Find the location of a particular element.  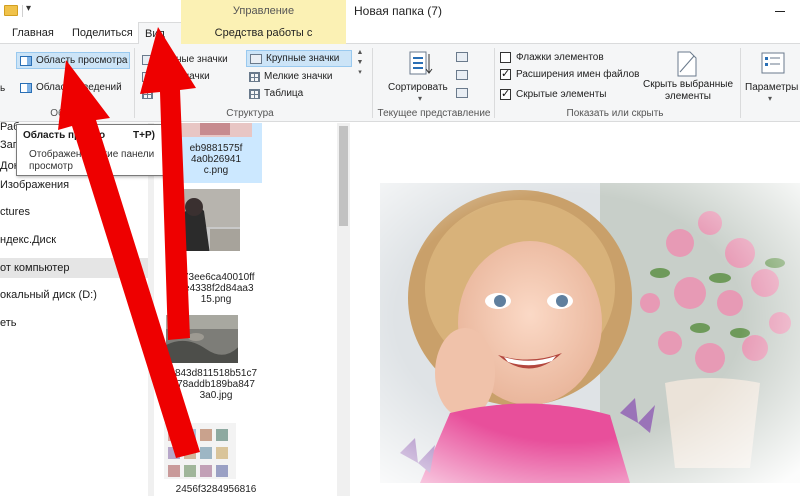

title-bar: ▾ Новая папка (7) is located at coordinates (400, 11).